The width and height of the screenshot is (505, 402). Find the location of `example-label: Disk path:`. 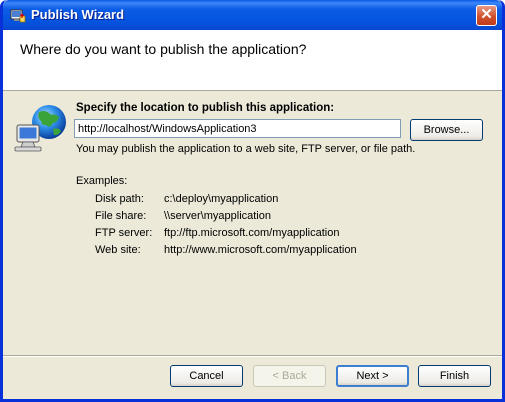

example-label: Disk path: is located at coordinates (119, 199).